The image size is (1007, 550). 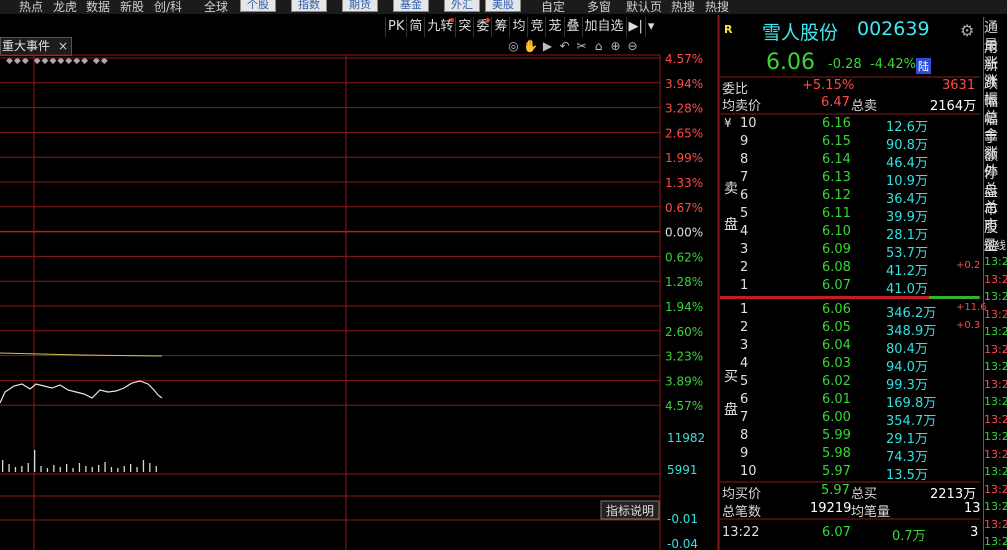 I want to click on macd-axis-tick: -0.04, so click(x=682, y=543).